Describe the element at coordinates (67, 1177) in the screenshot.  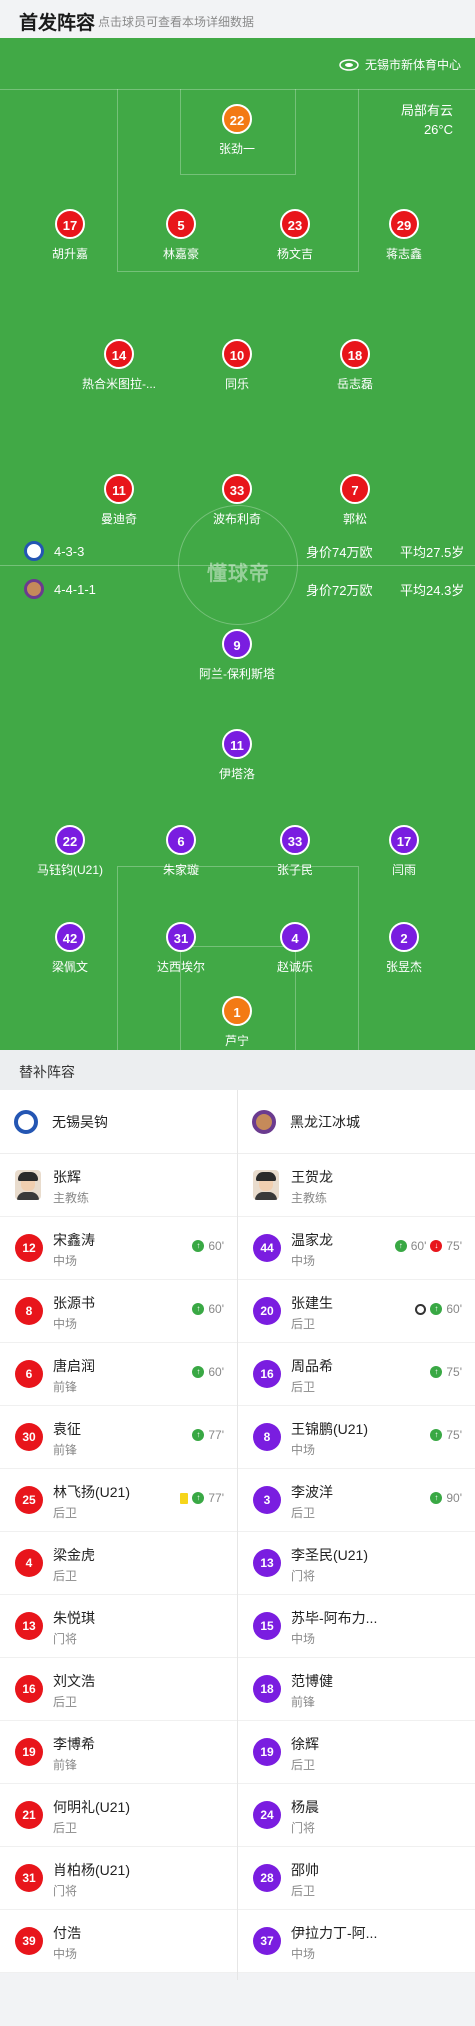
I see `coach-name: 张辉` at that location.